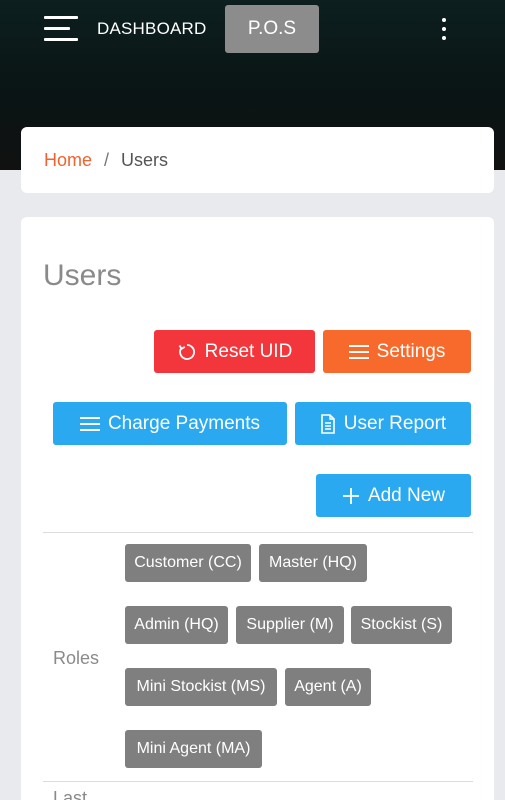  Describe the element at coordinates (290, 625) in the screenshot. I see `role-chip-supplier: Supplier (M)` at that location.